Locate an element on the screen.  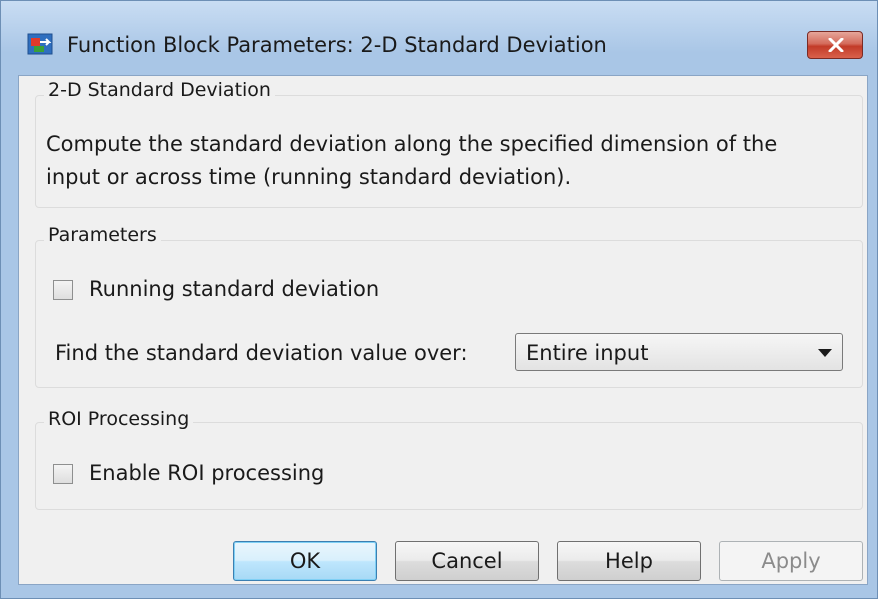
parameters-group-title: Parameters is located at coordinates (102, 235).